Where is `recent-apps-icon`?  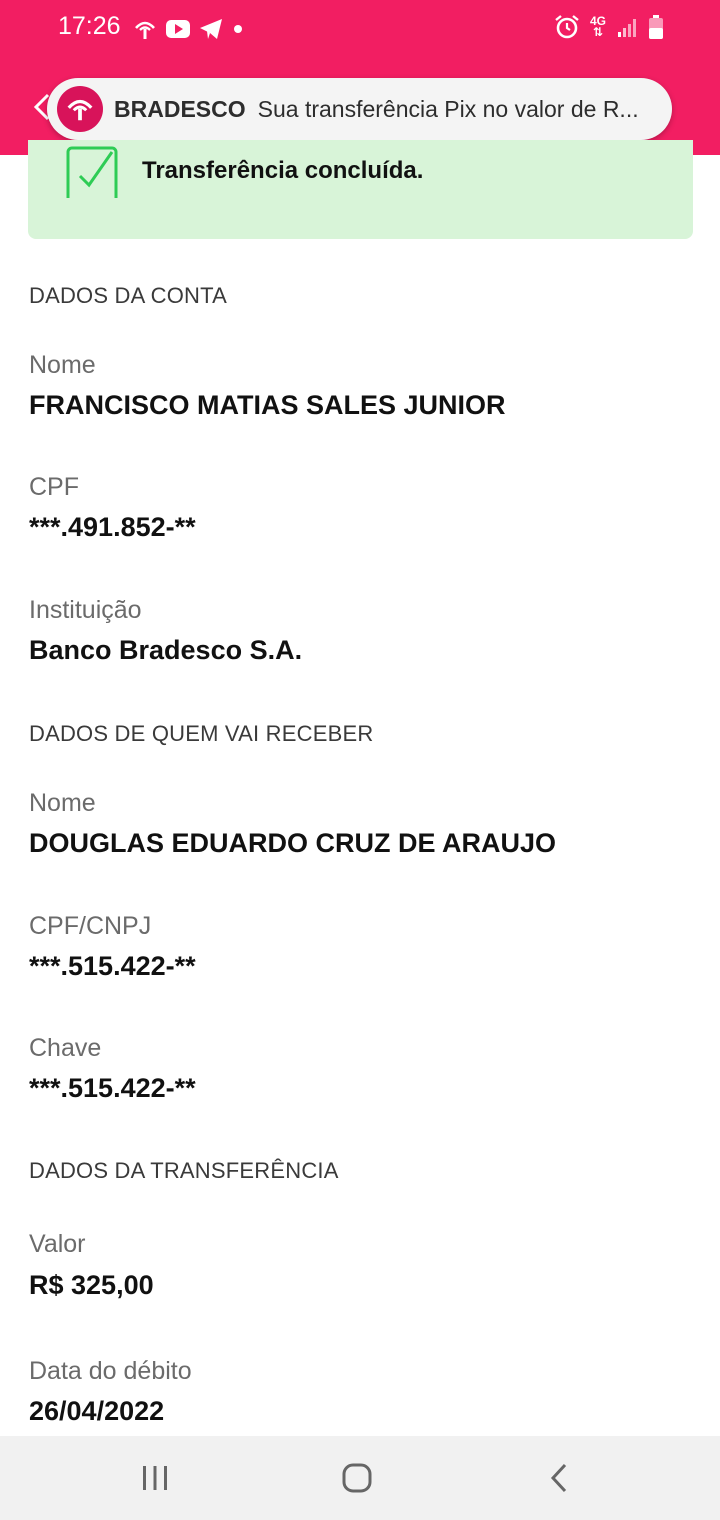 recent-apps-icon is located at coordinates (155, 1478).